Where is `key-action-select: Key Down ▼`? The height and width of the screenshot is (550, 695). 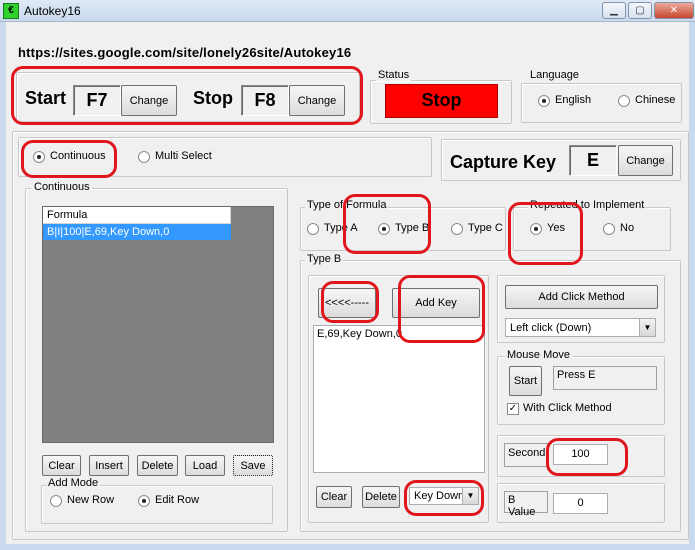
key-action-select: Key Down ▼ is located at coordinates (444, 496).